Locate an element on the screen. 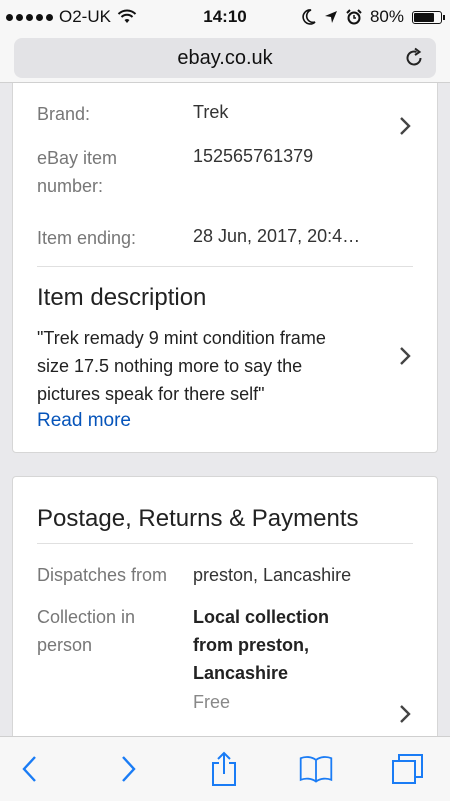  share-button is located at coordinates (224, 769).